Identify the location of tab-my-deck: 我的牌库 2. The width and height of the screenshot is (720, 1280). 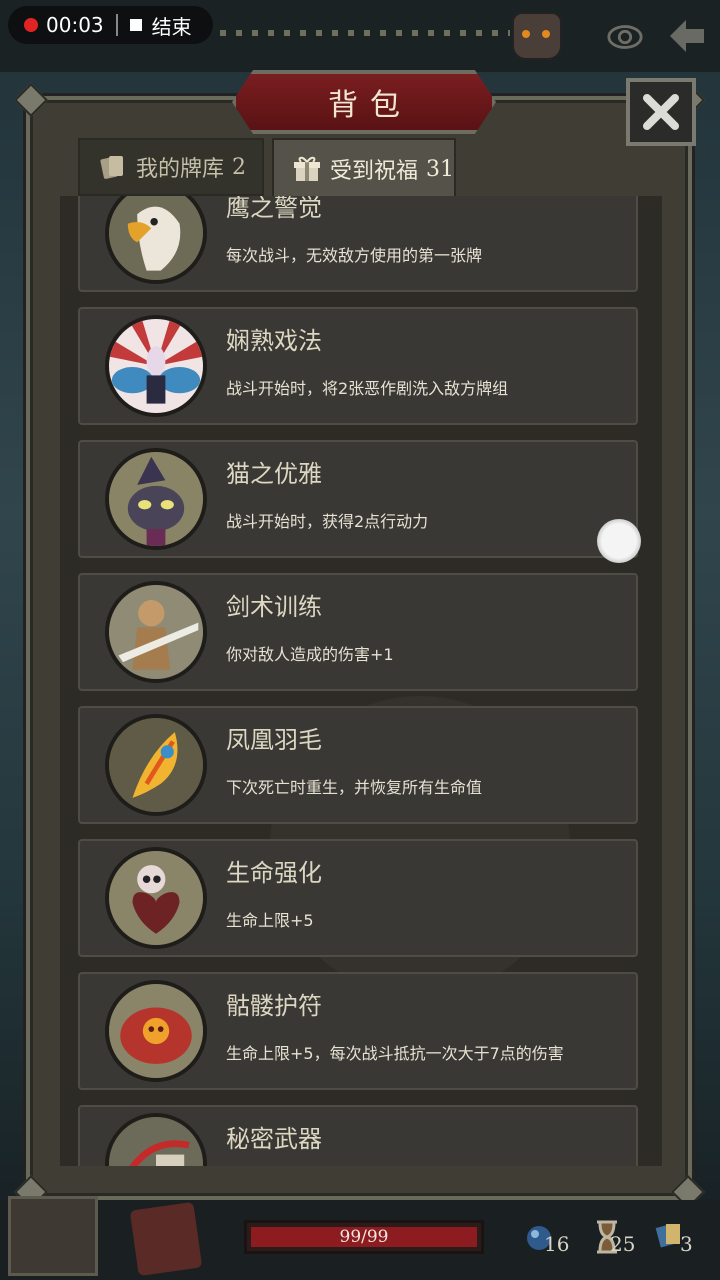
(171, 167).